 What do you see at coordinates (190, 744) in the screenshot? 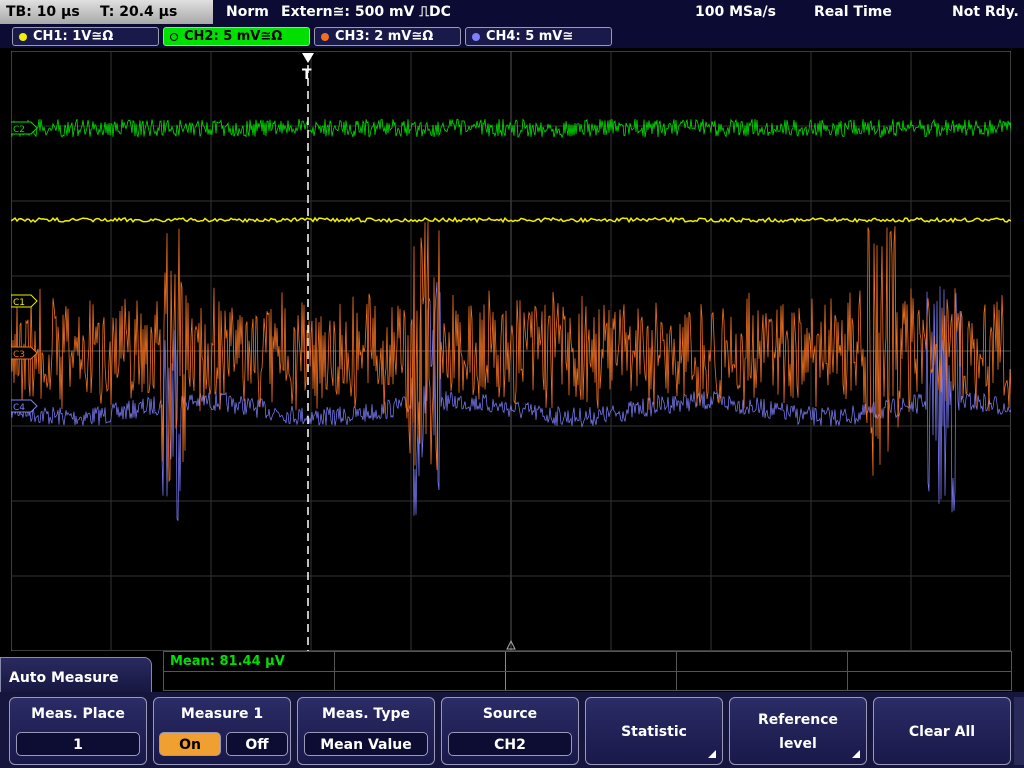
I see `measure1-on-button: On` at bounding box center [190, 744].